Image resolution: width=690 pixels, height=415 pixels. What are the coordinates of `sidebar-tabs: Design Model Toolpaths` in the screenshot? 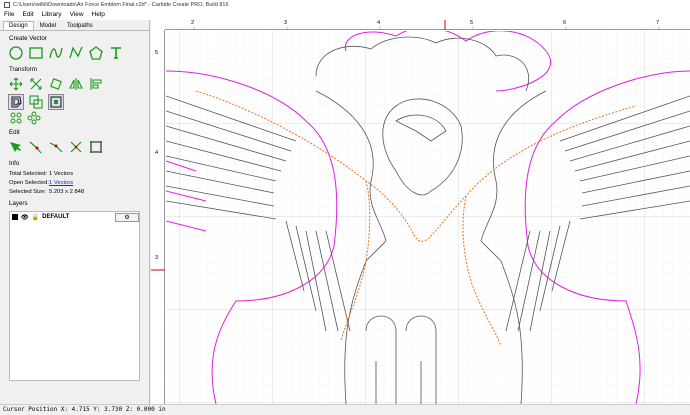 It's located at (74, 25).